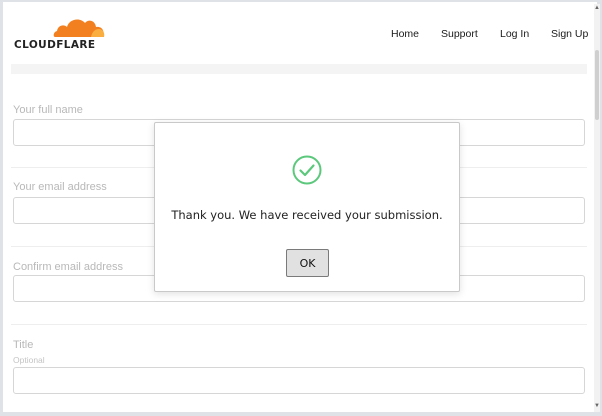 This screenshot has height=416, width=602. I want to click on check-circle-icon, so click(307, 170).